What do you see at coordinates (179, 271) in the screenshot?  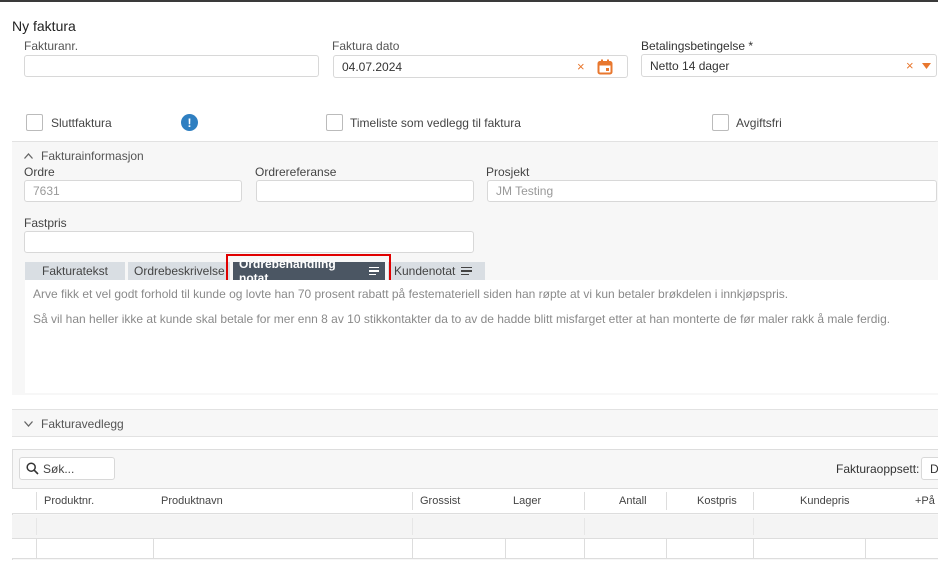 I see `tab-ordrebeskrivelse: Ordrebeskrivelse` at bounding box center [179, 271].